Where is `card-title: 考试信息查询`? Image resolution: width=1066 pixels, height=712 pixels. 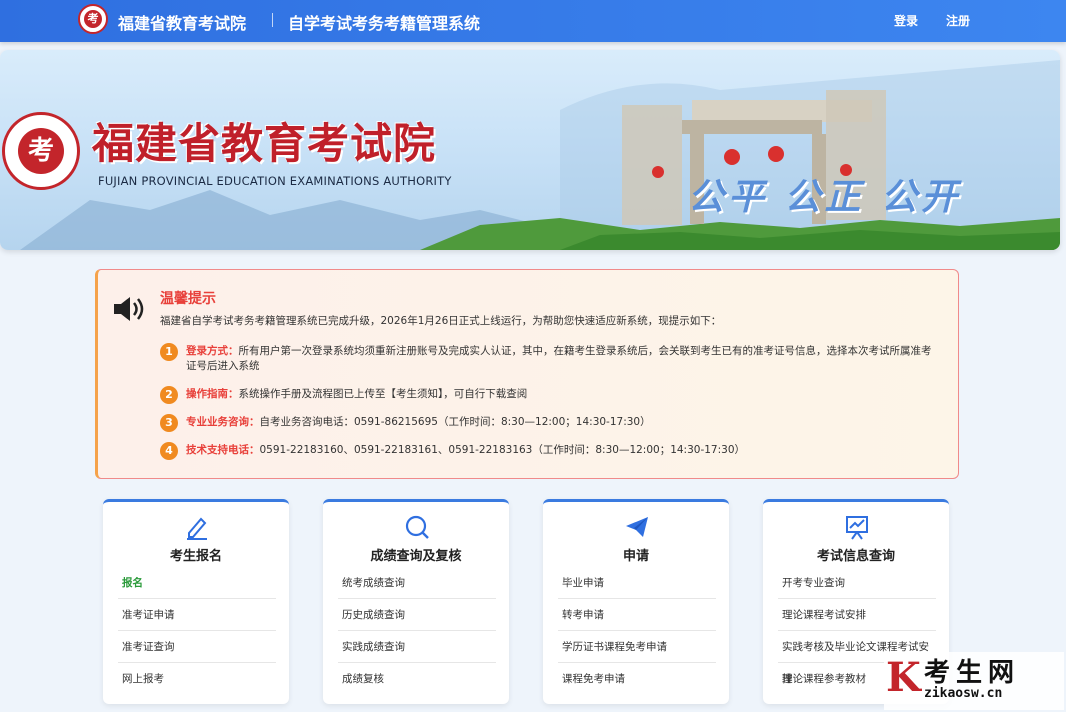
card-title: 考试信息查询 is located at coordinates (855, 556).